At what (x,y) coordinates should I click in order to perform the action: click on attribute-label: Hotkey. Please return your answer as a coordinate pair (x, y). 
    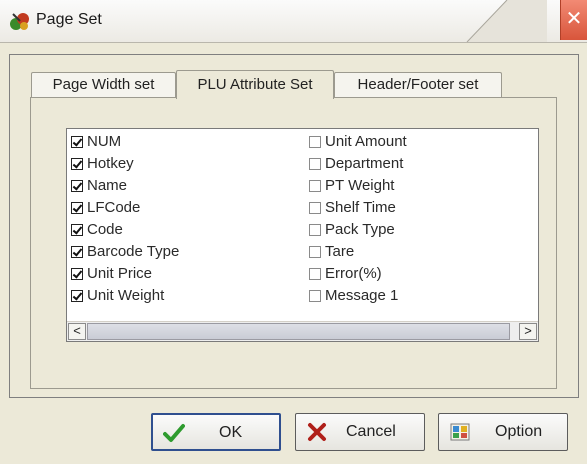
    Looking at the image, I should click on (110, 163).